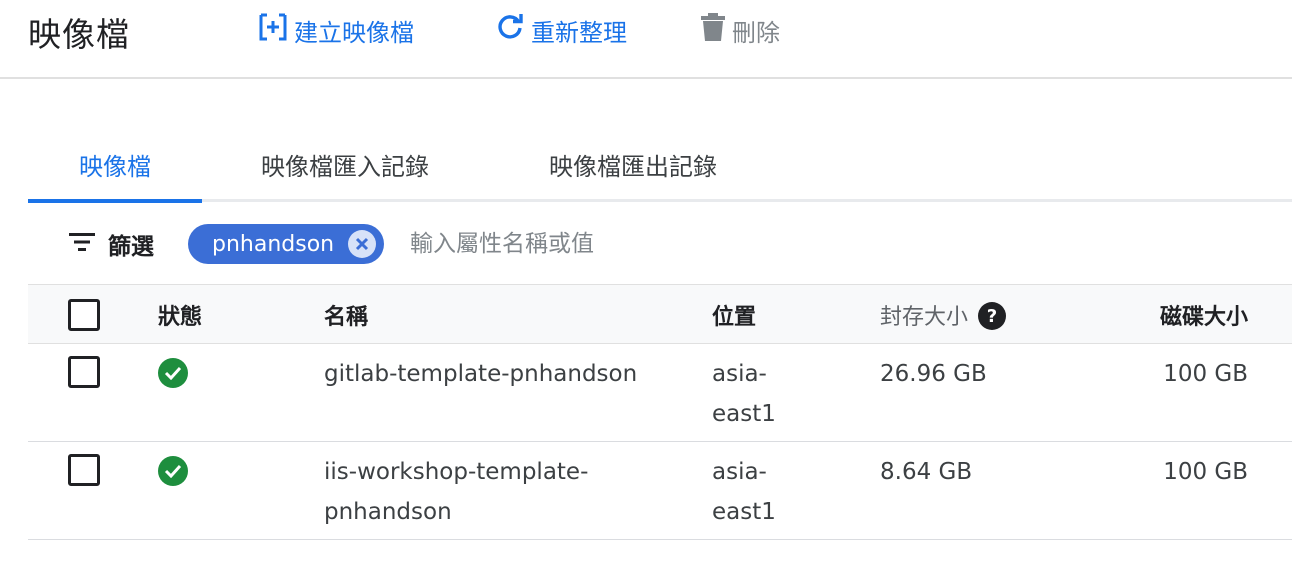 The height and width of the screenshot is (564, 1292). What do you see at coordinates (79, 34) in the screenshot?
I see `page-title: 映像檔` at bounding box center [79, 34].